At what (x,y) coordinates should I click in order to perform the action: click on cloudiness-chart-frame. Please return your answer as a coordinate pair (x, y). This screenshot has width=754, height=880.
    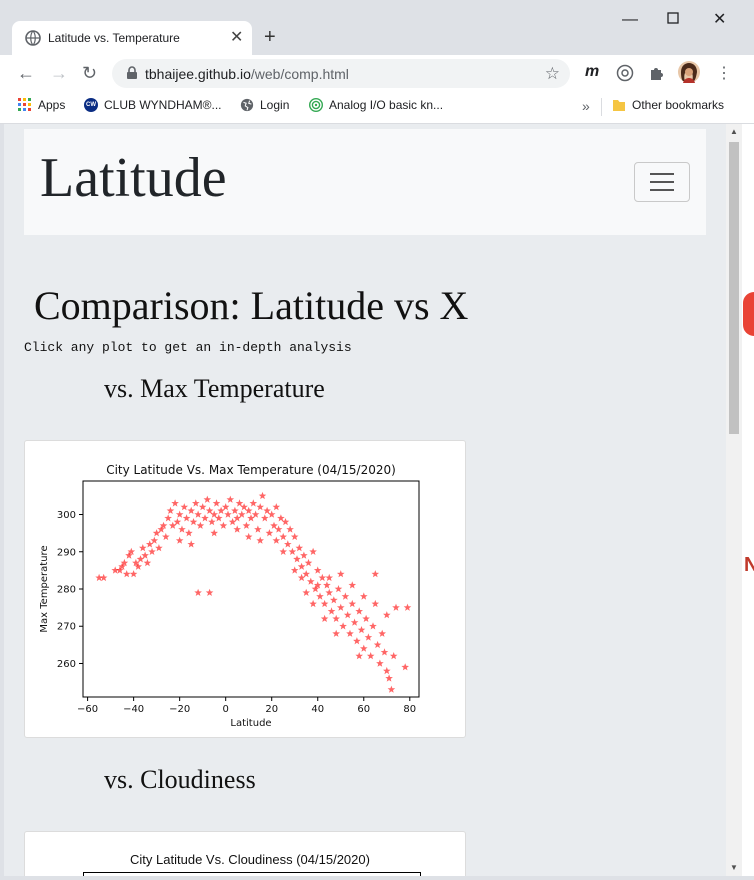
    Looking at the image, I should click on (252, 874).